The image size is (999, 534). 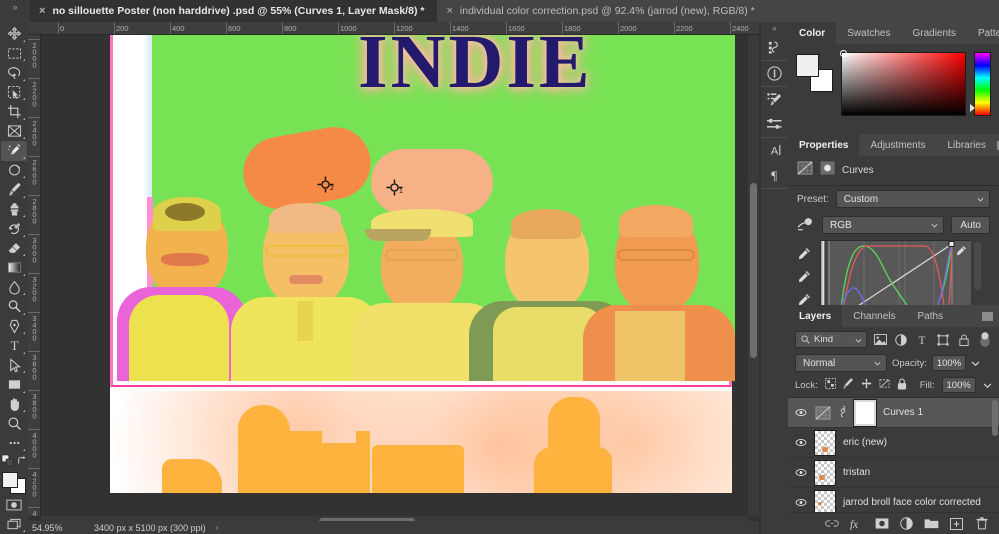 I want to click on filter-adjustment-icon, so click(x=900, y=339).